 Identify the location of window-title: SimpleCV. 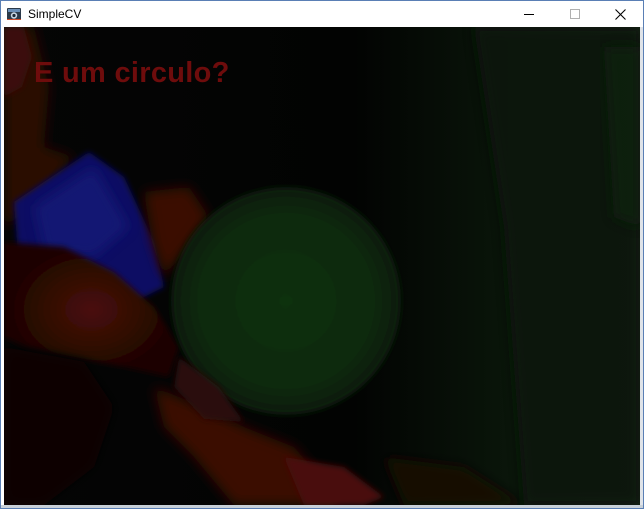
(55, 14).